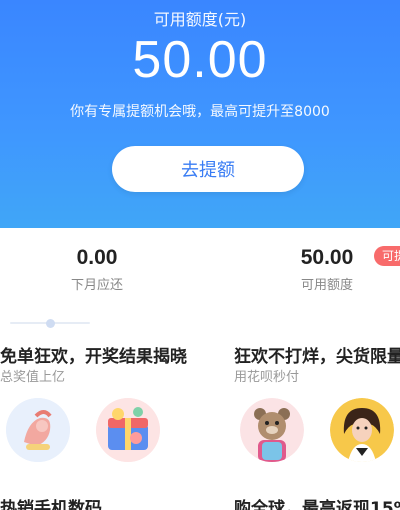 The image size is (400, 510). Describe the element at coordinates (327, 257) in the screenshot. I see `available-credit-stat-value: 50.00` at that location.